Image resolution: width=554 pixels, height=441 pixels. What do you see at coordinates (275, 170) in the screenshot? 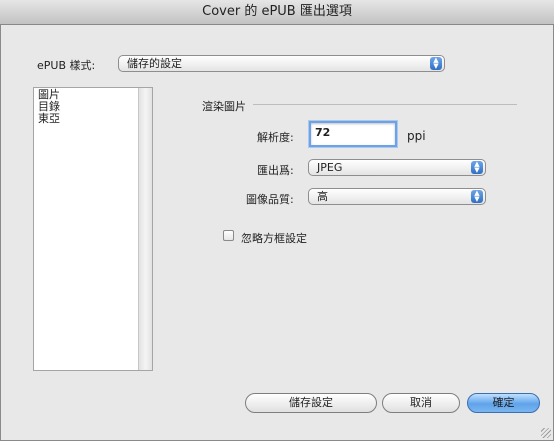
I see `format-label: 匯出爲:` at bounding box center [275, 170].